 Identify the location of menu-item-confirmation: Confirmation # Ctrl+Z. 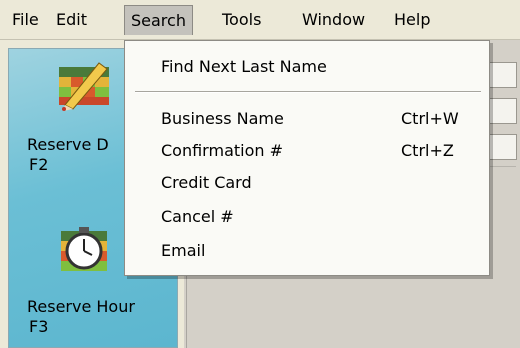
(320, 151).